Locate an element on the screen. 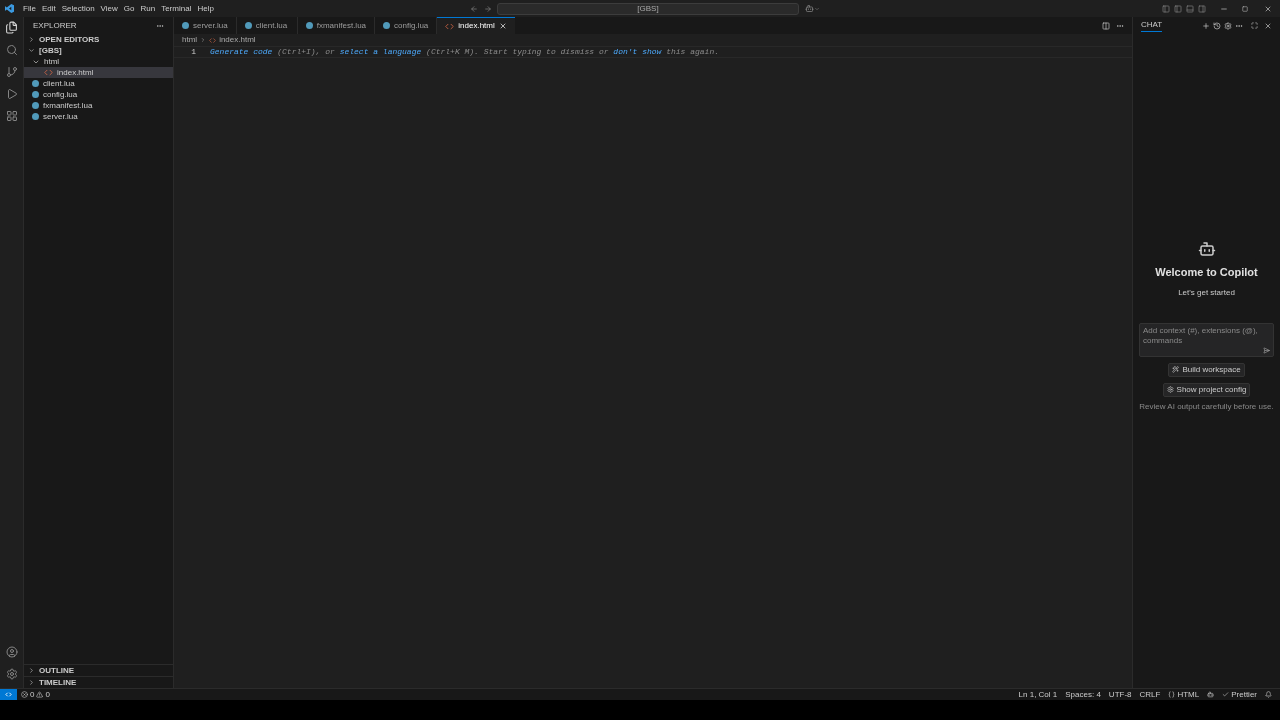 The image size is (1280, 720). split-editor-icon is located at coordinates (1106, 25).